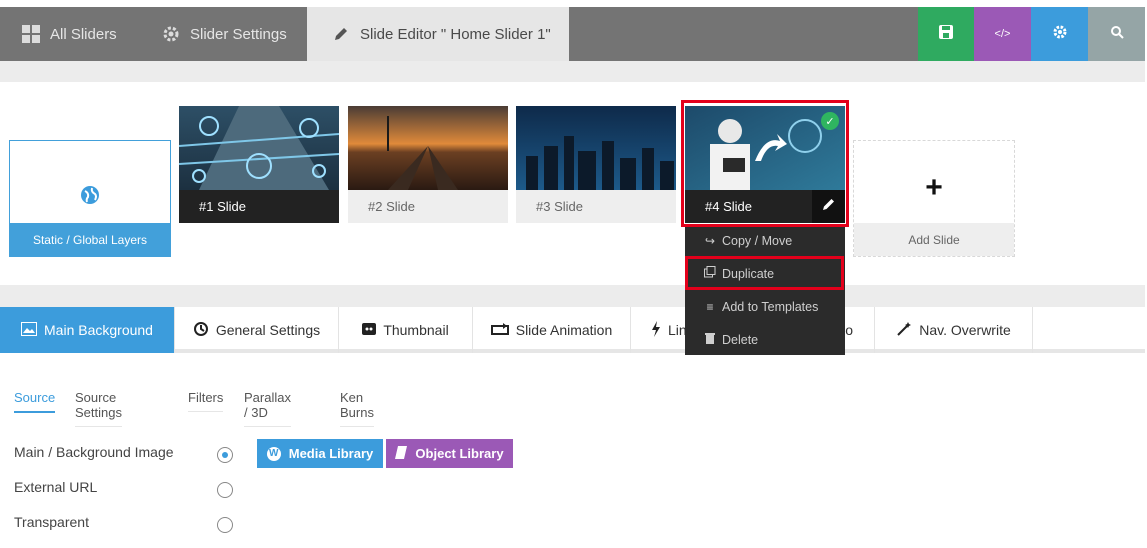 This screenshot has width=1147, height=548. I want to click on menu-item-delete: Delete, so click(765, 339).